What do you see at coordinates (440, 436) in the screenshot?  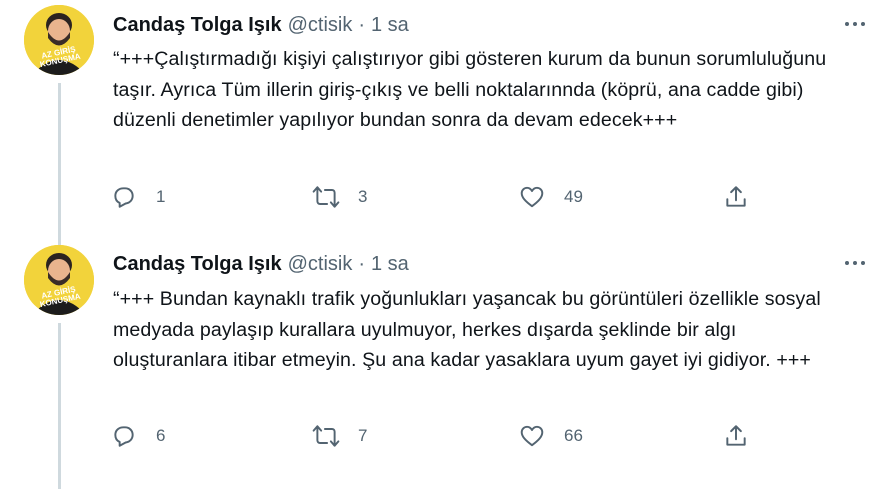 I see `tweet-actions: 6 7 66` at bounding box center [440, 436].